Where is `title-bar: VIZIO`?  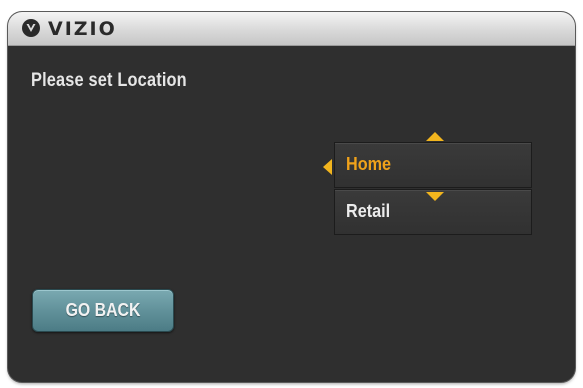
title-bar: VIZIO is located at coordinates (291, 29).